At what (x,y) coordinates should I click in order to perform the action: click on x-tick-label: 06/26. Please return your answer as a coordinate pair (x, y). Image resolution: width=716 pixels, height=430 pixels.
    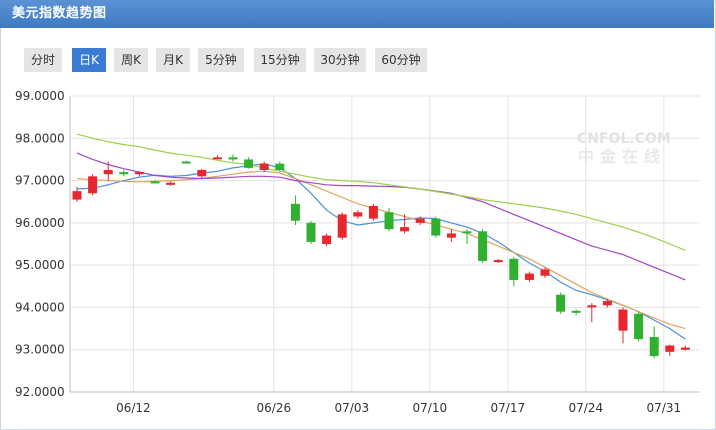
    Looking at the image, I should click on (274, 408).